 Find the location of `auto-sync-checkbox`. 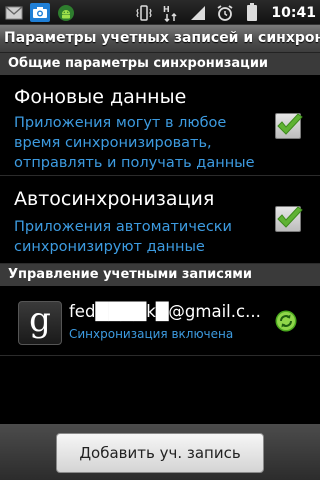

auto-sync-checkbox is located at coordinates (289, 219).